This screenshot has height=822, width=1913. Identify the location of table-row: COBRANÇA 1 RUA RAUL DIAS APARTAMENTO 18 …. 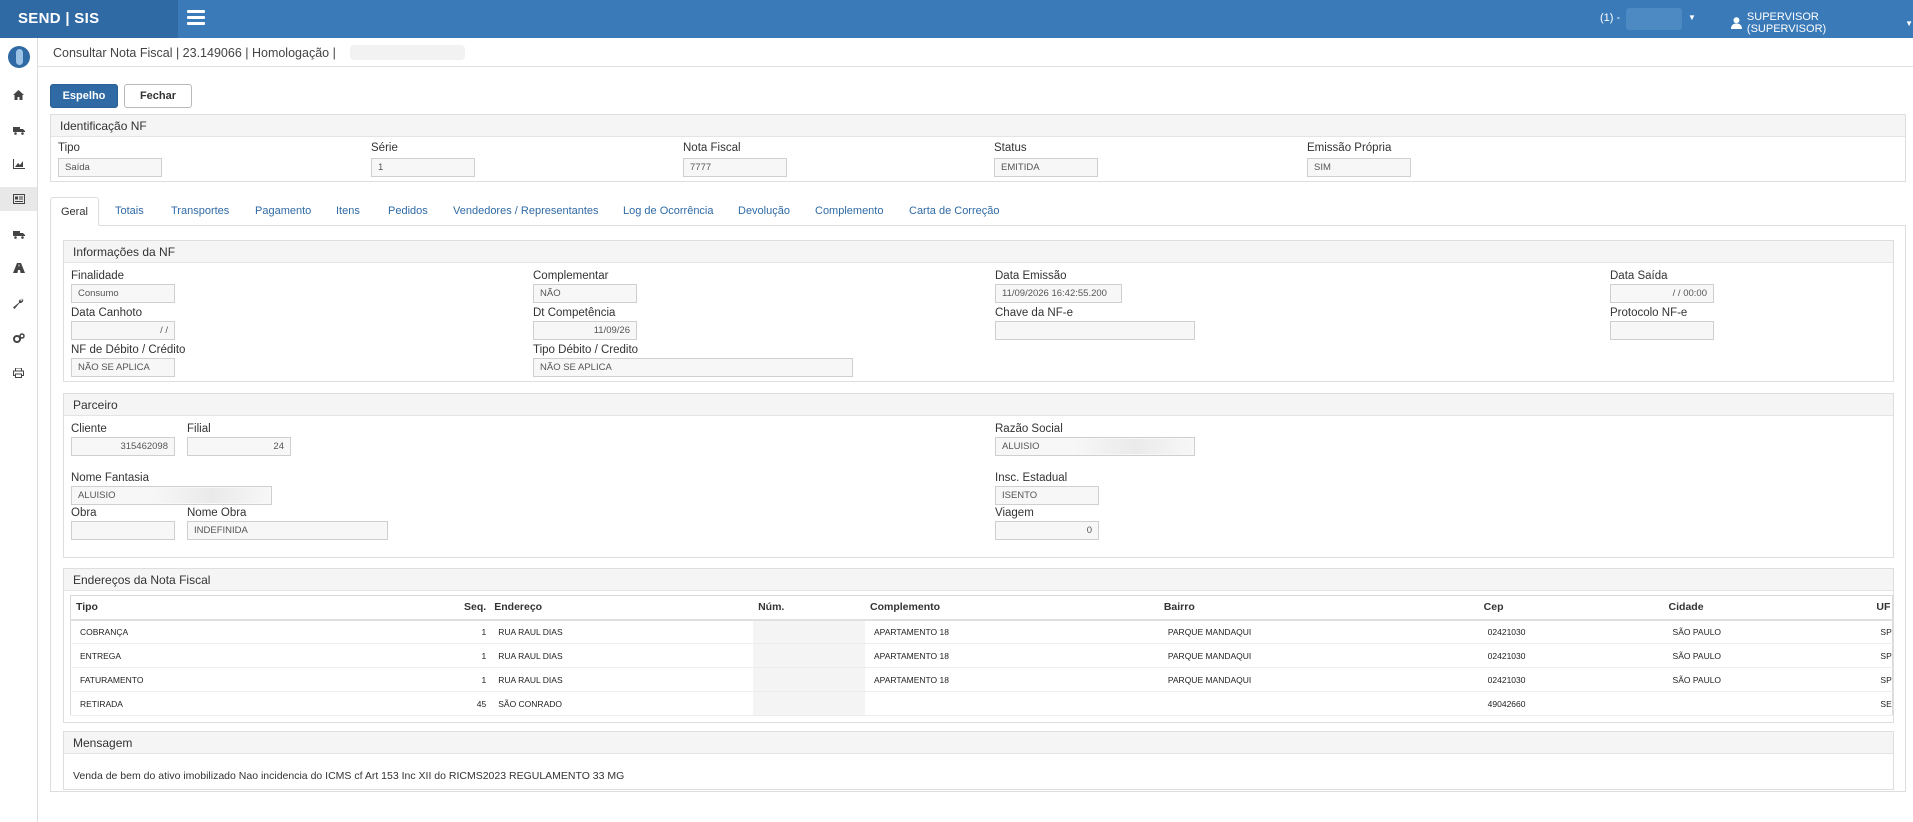
(981, 631).